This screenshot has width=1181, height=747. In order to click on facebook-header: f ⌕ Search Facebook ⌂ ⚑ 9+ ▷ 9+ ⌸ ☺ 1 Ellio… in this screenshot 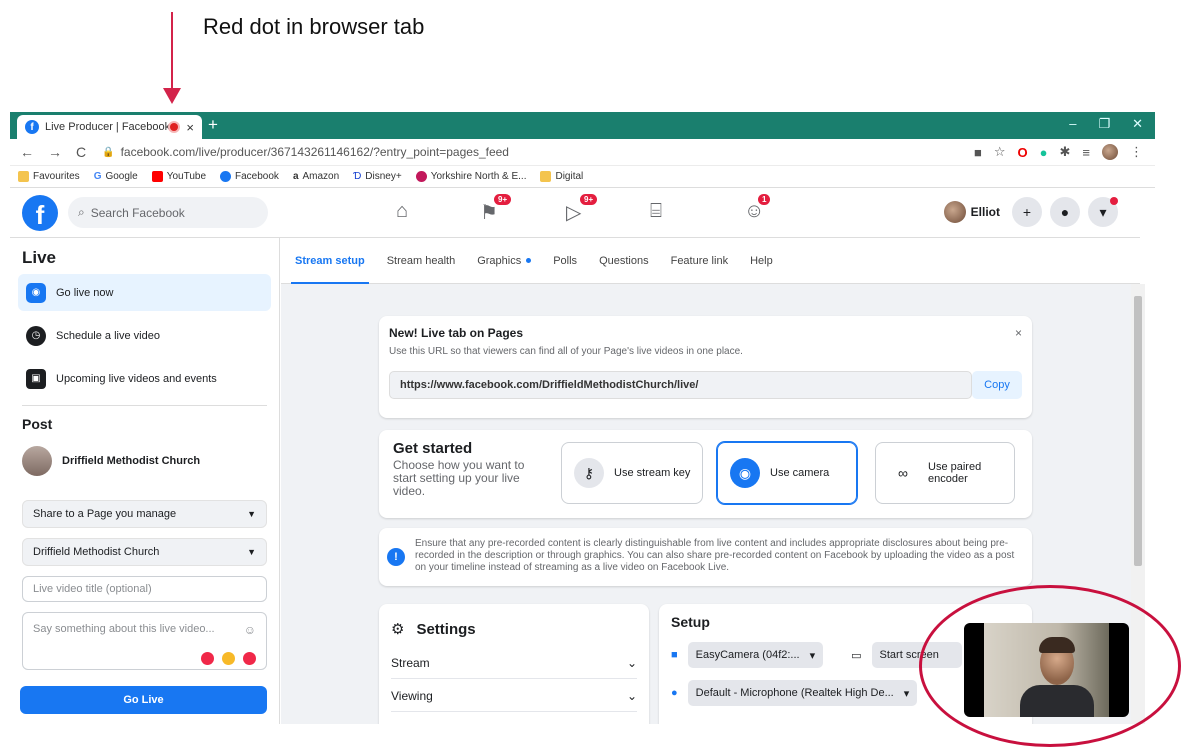, I will do `click(575, 213)`.